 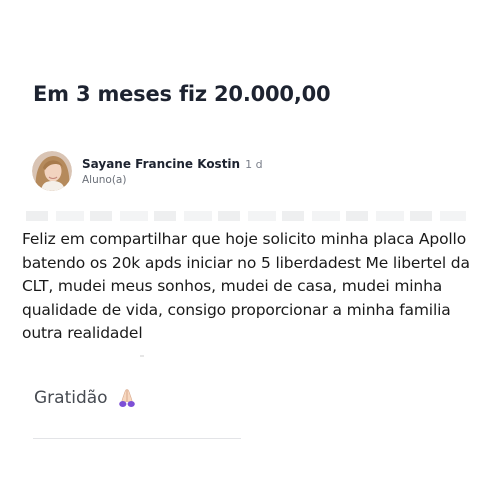 What do you see at coordinates (71, 398) in the screenshot?
I see `gratitude-text: Gratidão` at bounding box center [71, 398].